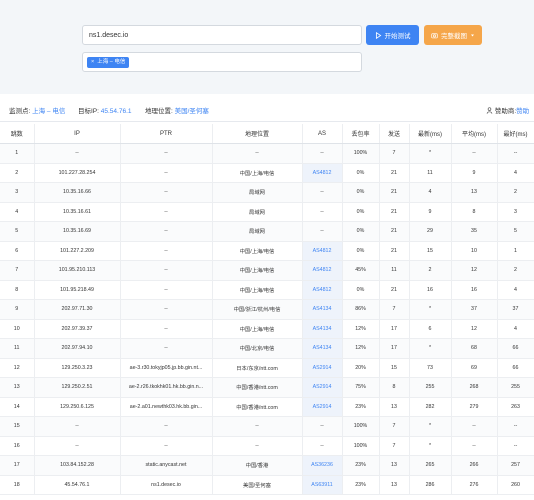 This screenshot has height=500, width=534. What do you see at coordinates (453, 35) in the screenshot?
I see `full-screenshot-button: 完整截图` at bounding box center [453, 35].